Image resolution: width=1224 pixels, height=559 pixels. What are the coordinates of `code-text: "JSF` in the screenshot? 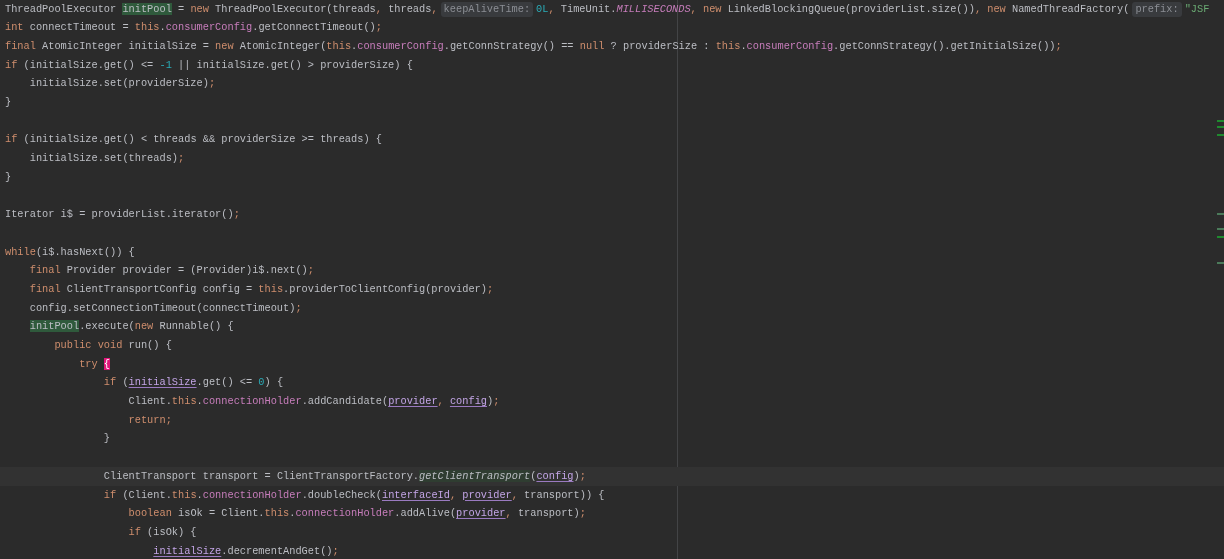 It's located at (1197, 9).